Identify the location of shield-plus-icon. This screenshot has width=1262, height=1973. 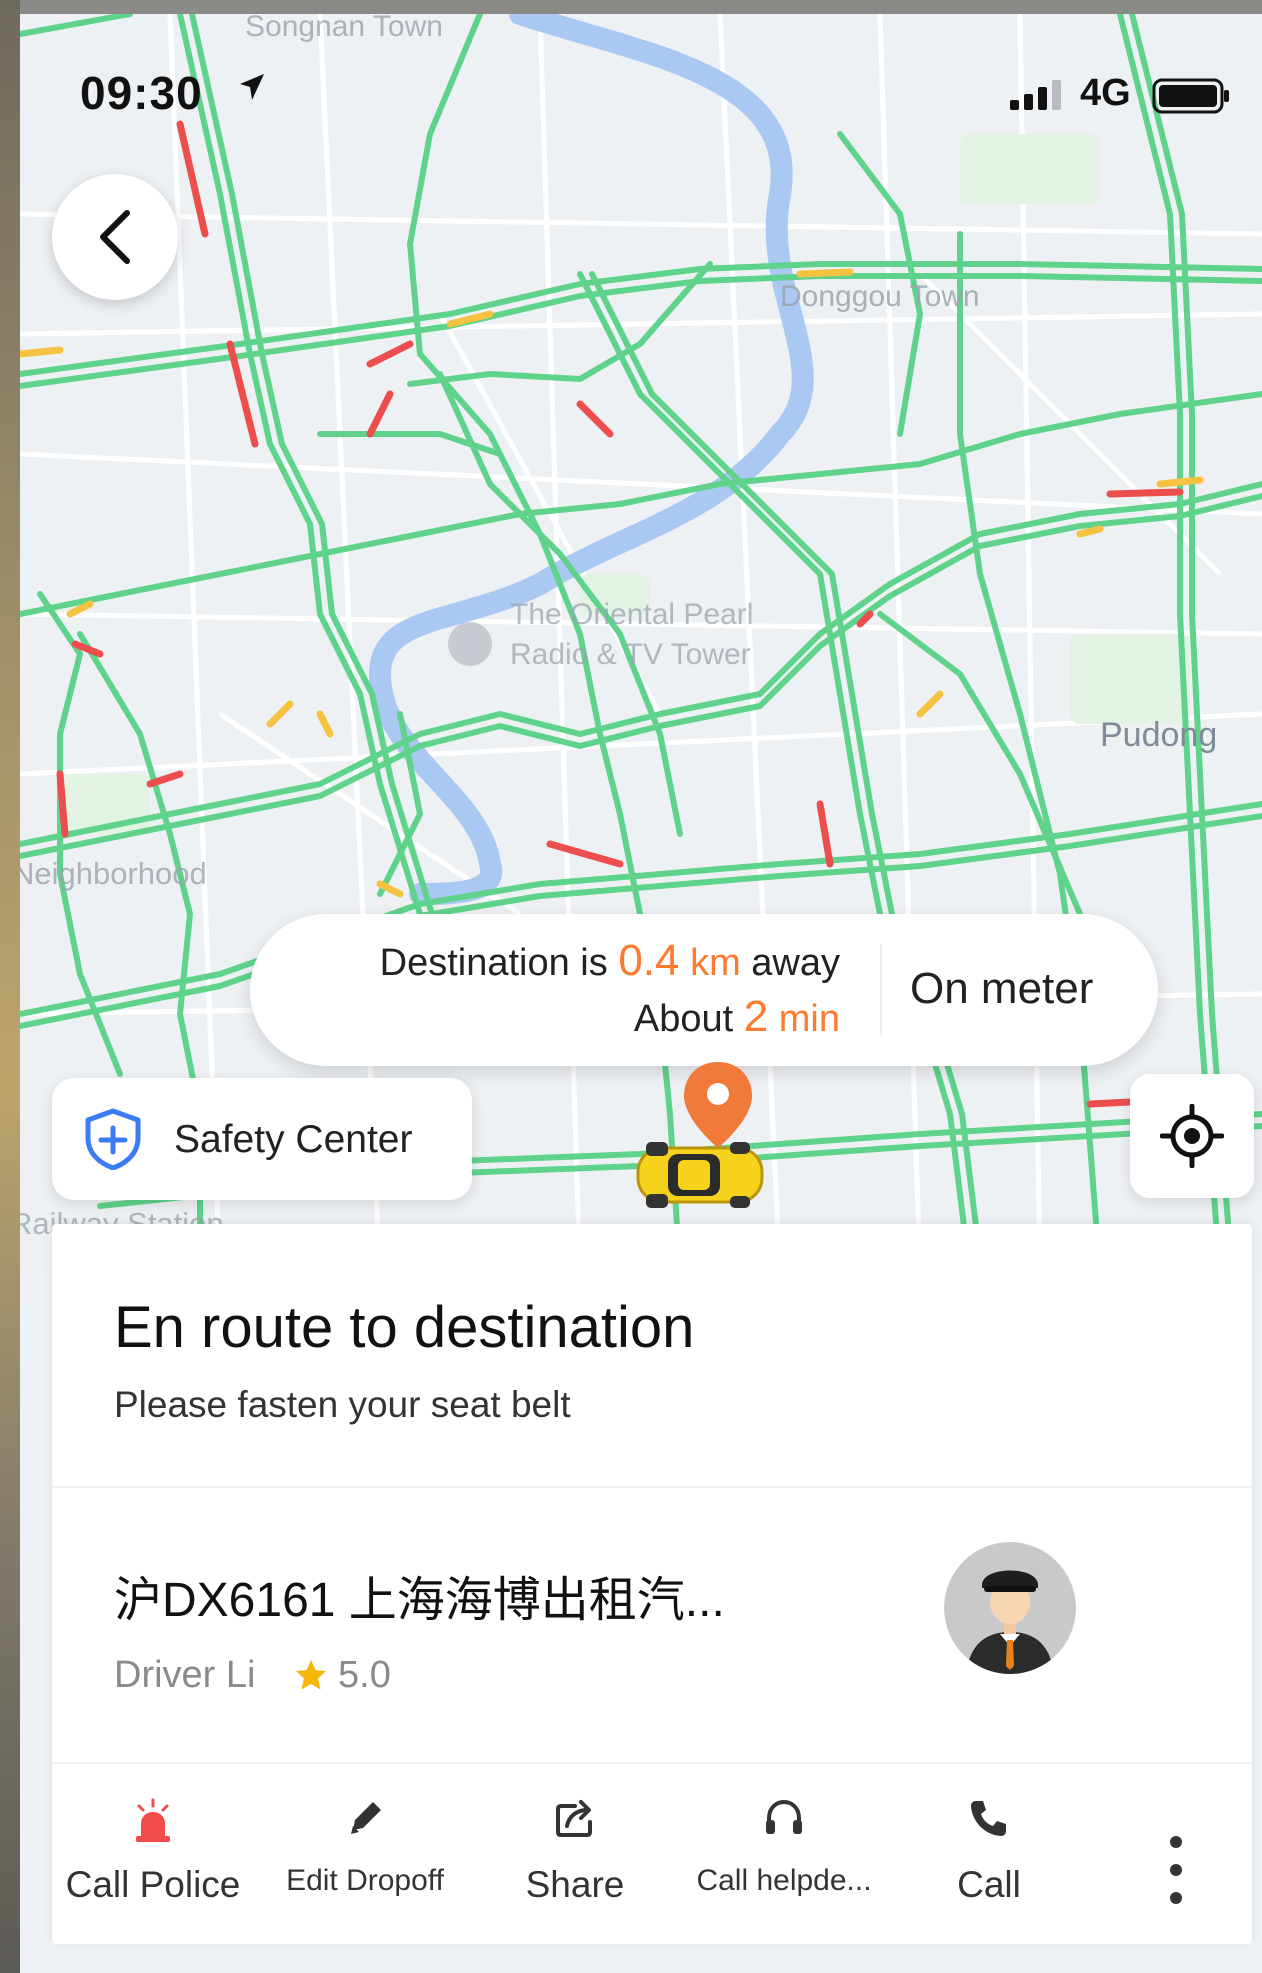
(113, 1139).